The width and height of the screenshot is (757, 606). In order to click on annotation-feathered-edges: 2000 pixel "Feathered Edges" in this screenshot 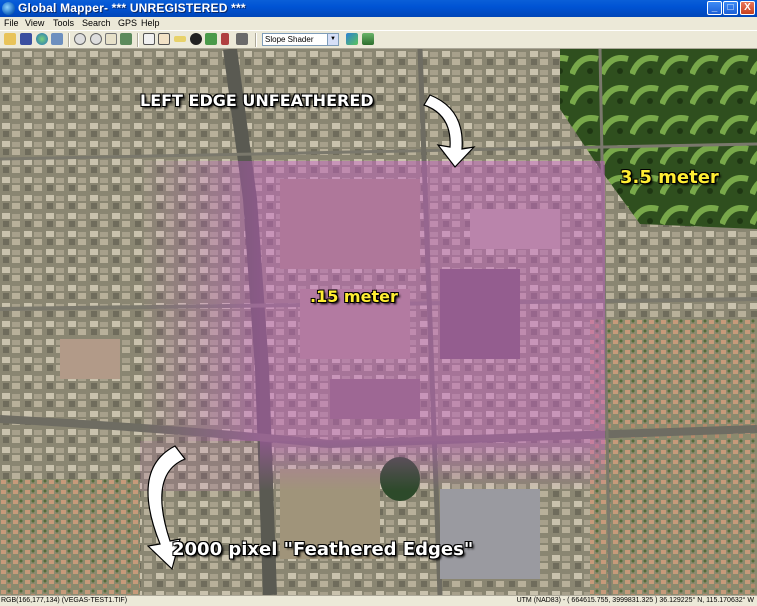, I will do `click(323, 549)`.